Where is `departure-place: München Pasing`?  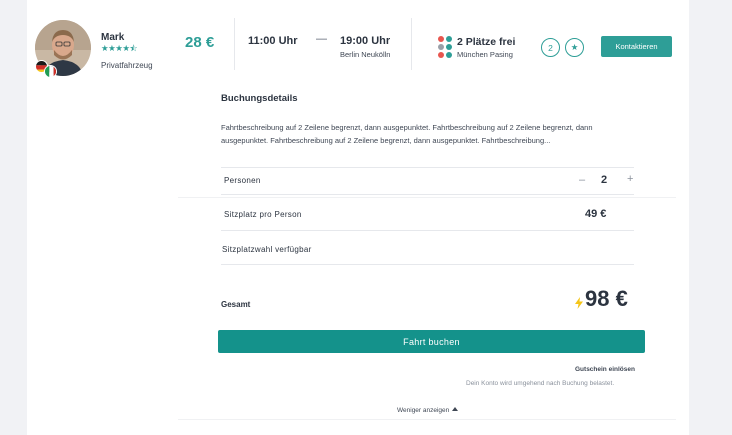
departure-place: München Pasing is located at coordinates (485, 54).